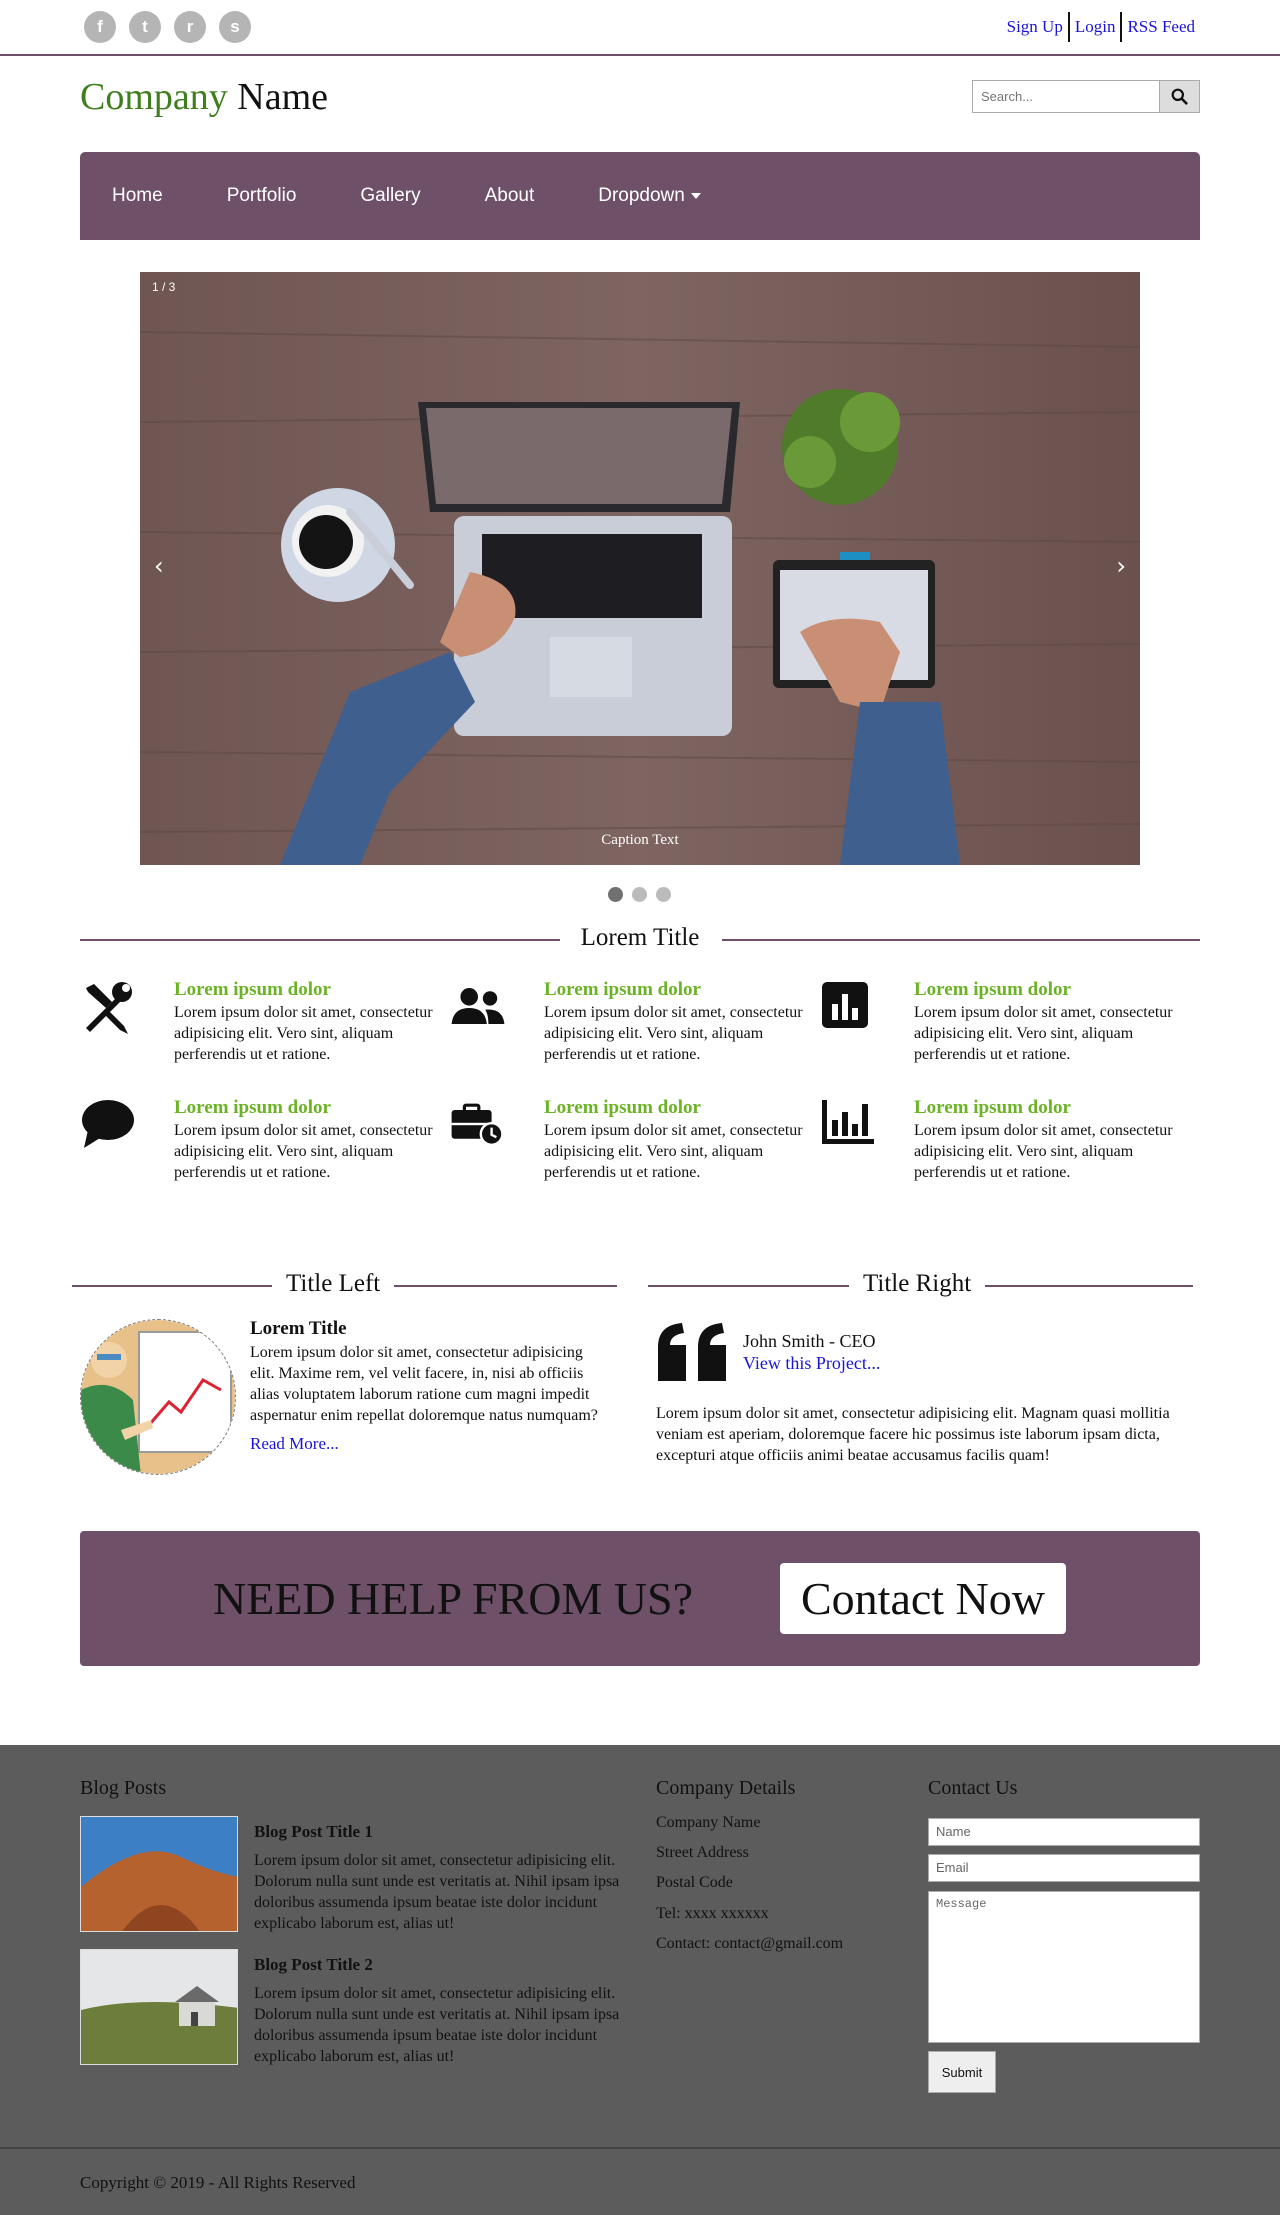  I want to click on right-section-header: Title Right, so click(920, 1286).